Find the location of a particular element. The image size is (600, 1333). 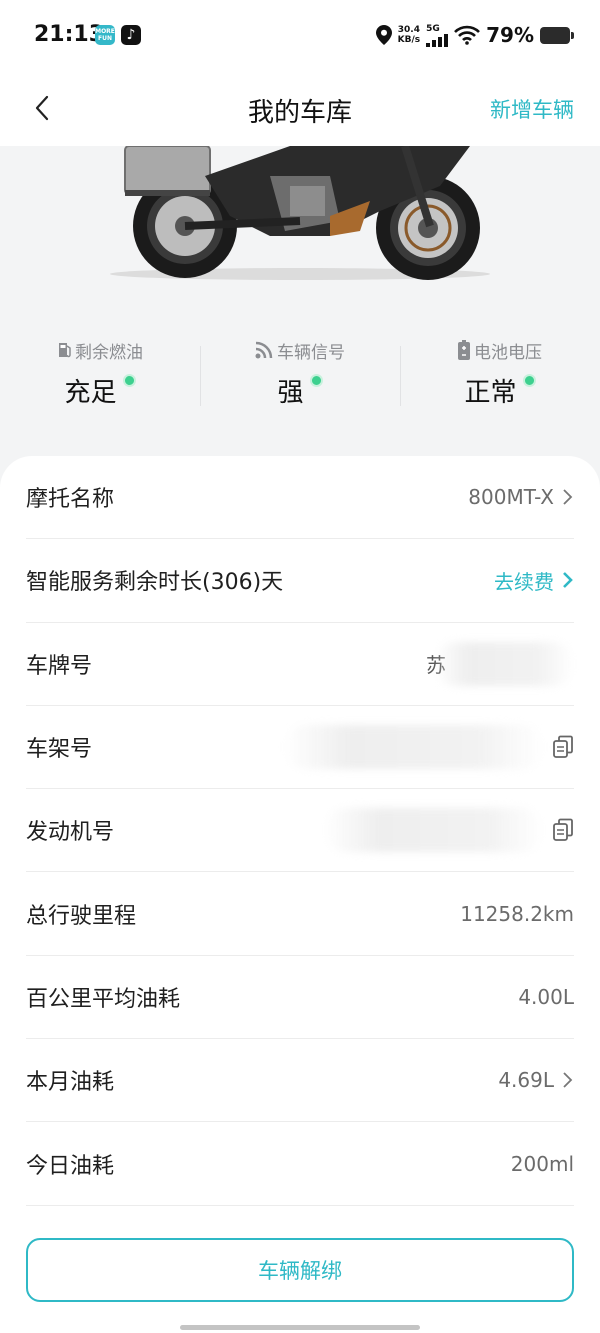

stat-signal-label: 车辆信号 is located at coordinates (311, 352).